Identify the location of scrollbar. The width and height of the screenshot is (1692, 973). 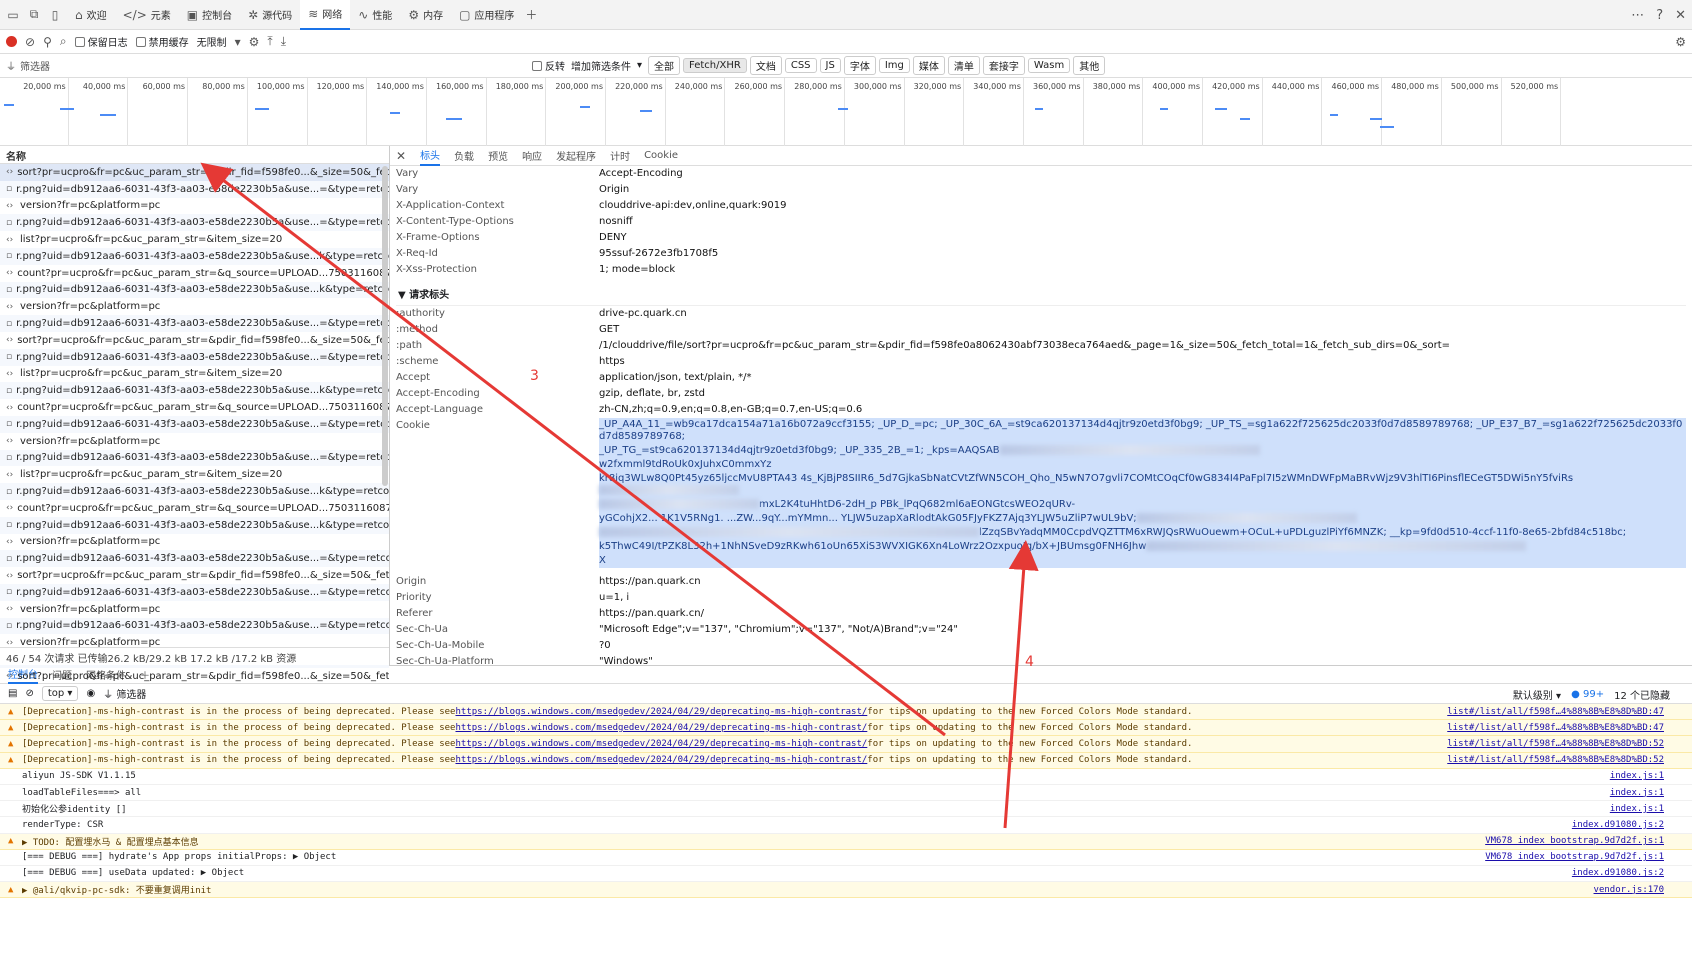
(385, 326).